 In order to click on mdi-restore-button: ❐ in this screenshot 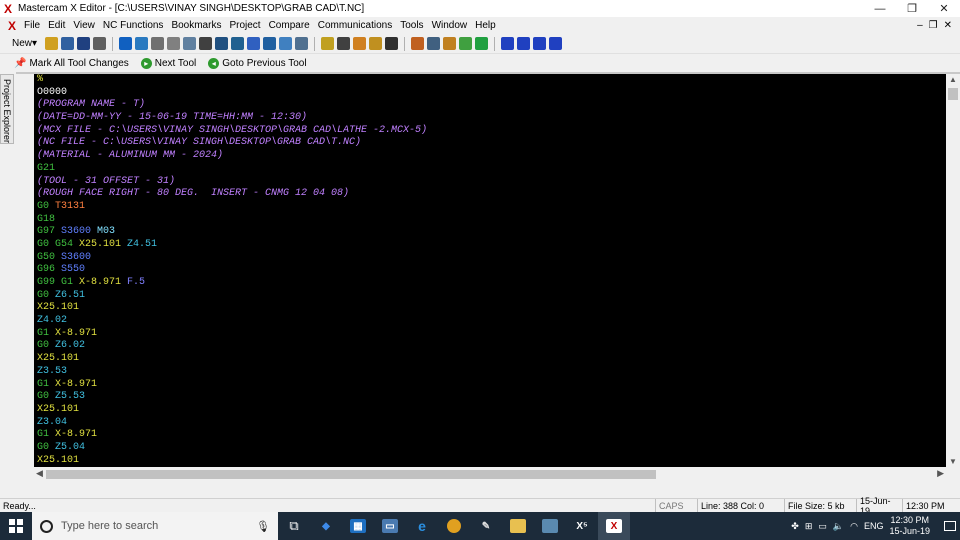, I will do `click(933, 25)`.